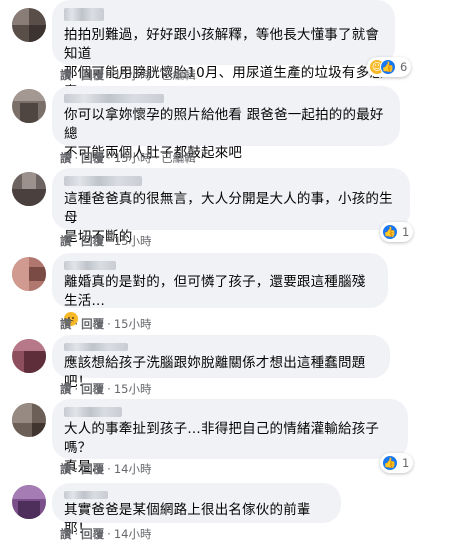 Image resolution: width=450 pixels, height=544 pixels. What do you see at coordinates (196, 510) in the screenshot?
I see `comment-bubble: 其實爸爸是某個網路上很出名傢伙的前輩耶！` at bounding box center [196, 510].